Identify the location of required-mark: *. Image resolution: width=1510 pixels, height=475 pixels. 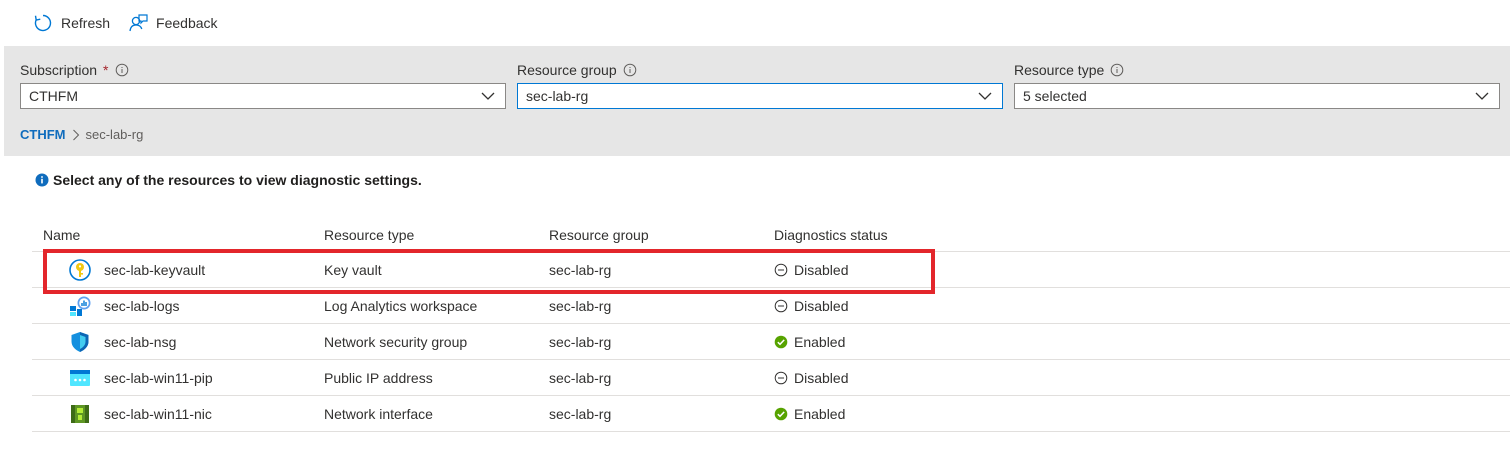
(106, 70).